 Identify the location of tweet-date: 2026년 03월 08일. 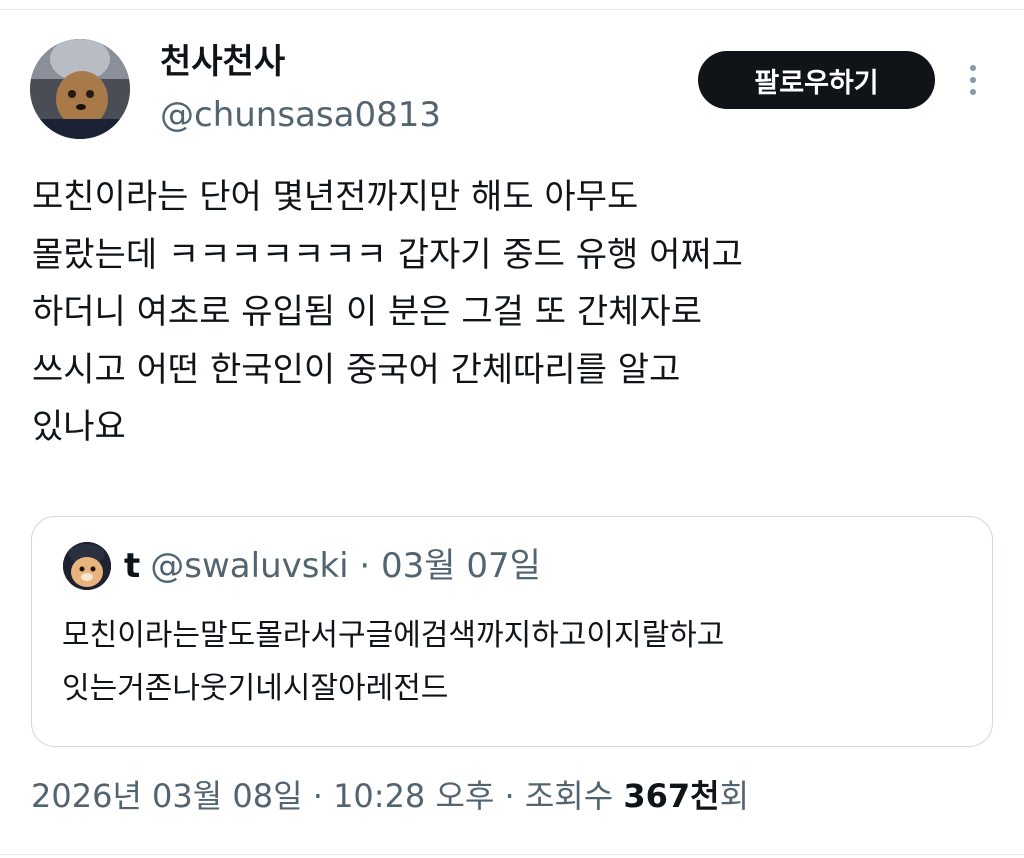
(167, 796).